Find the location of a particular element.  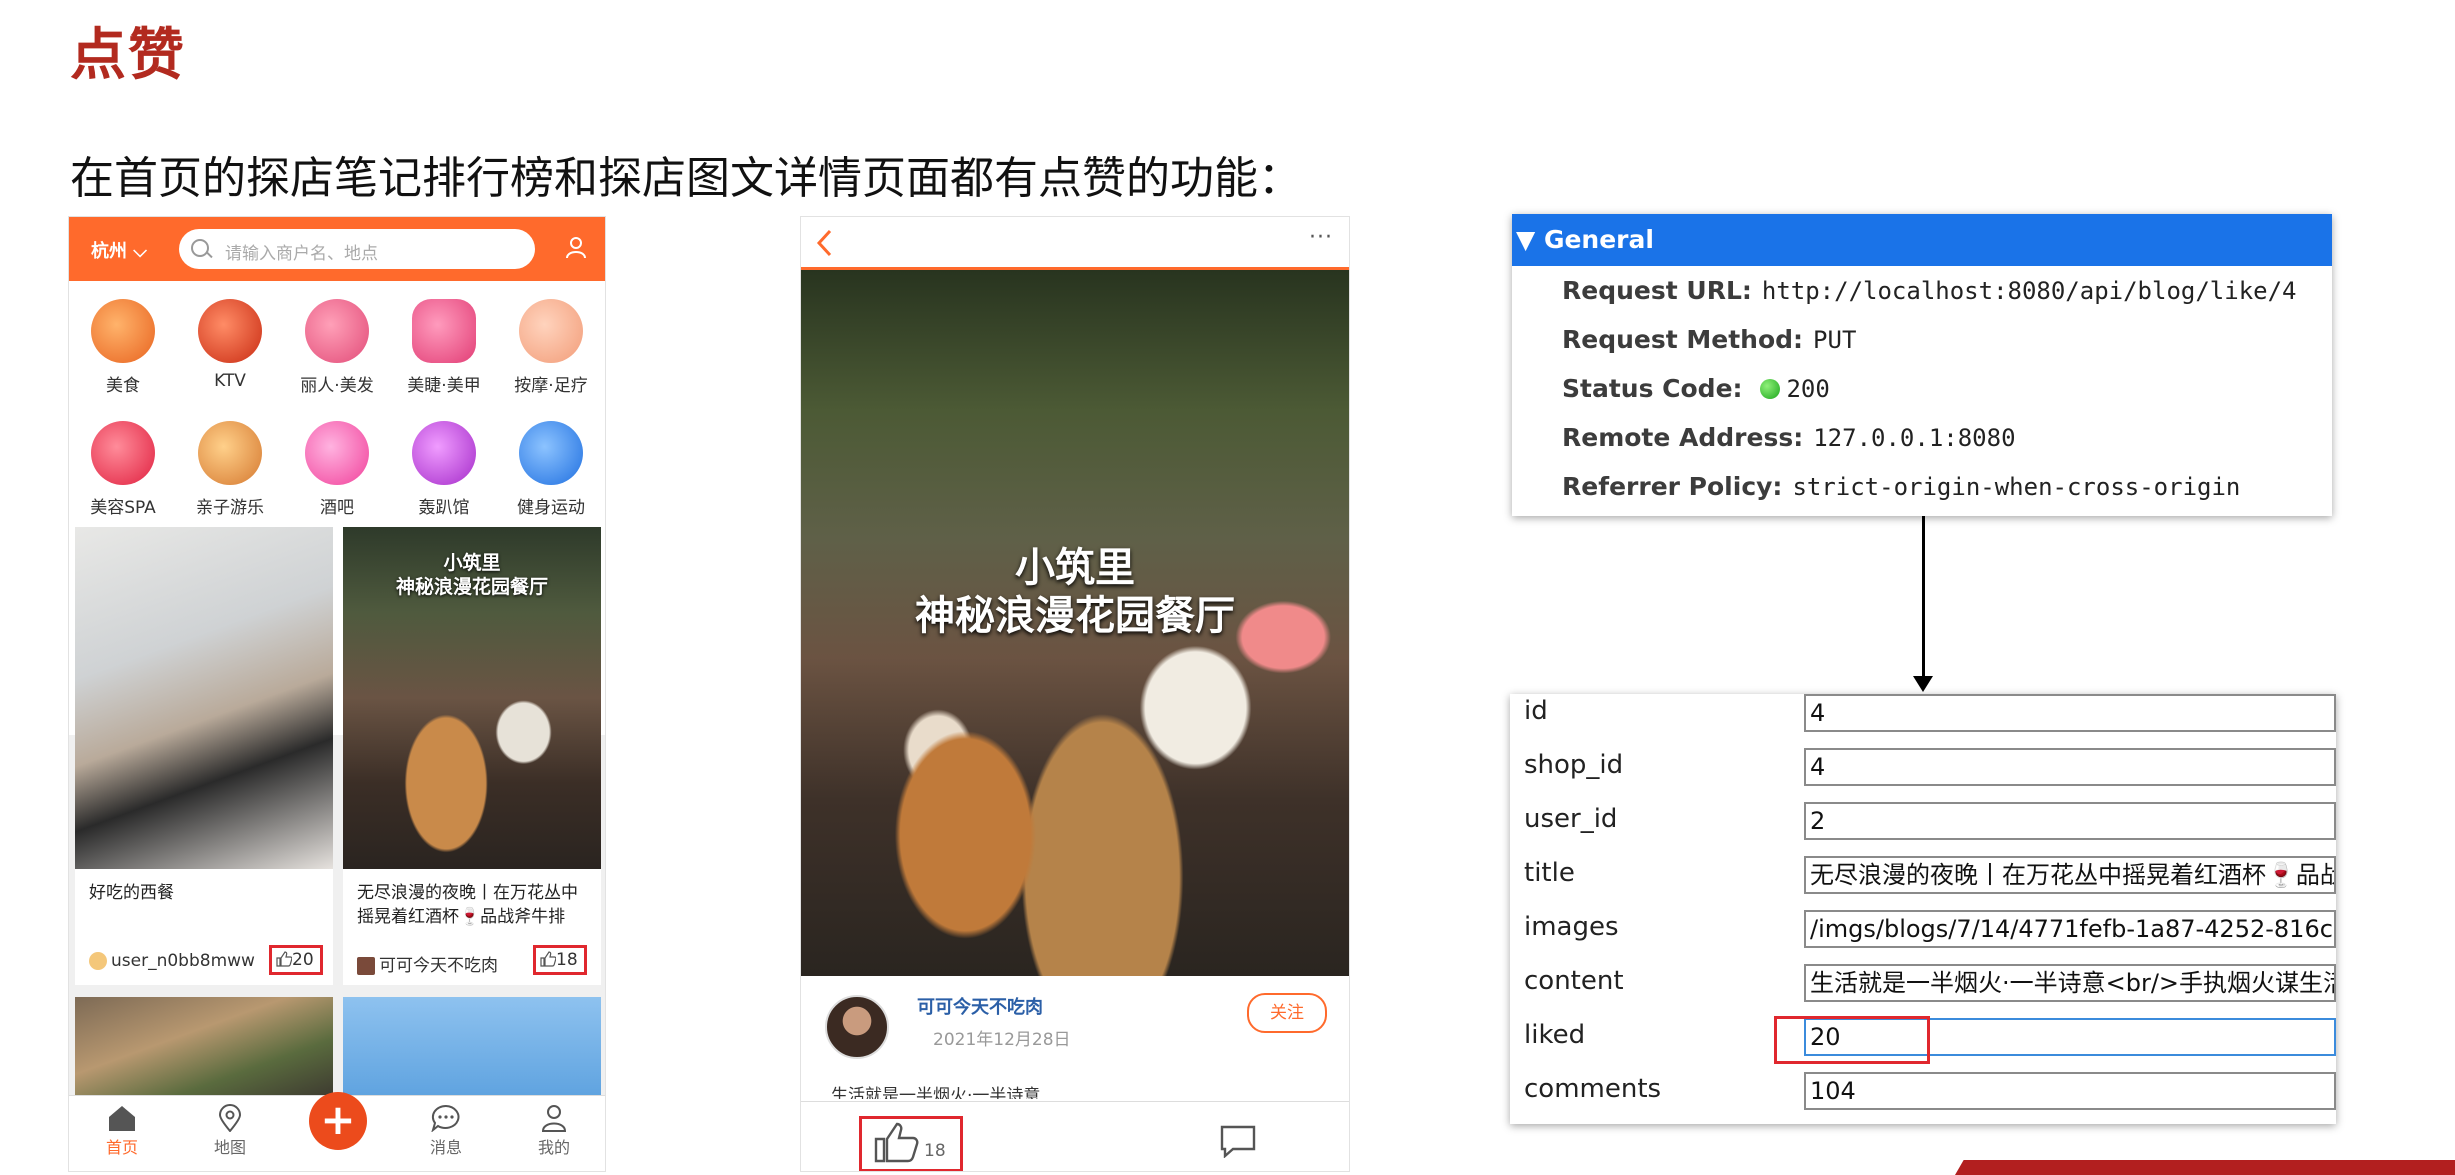

roast-chicken-icon is located at coordinates (123, 331).